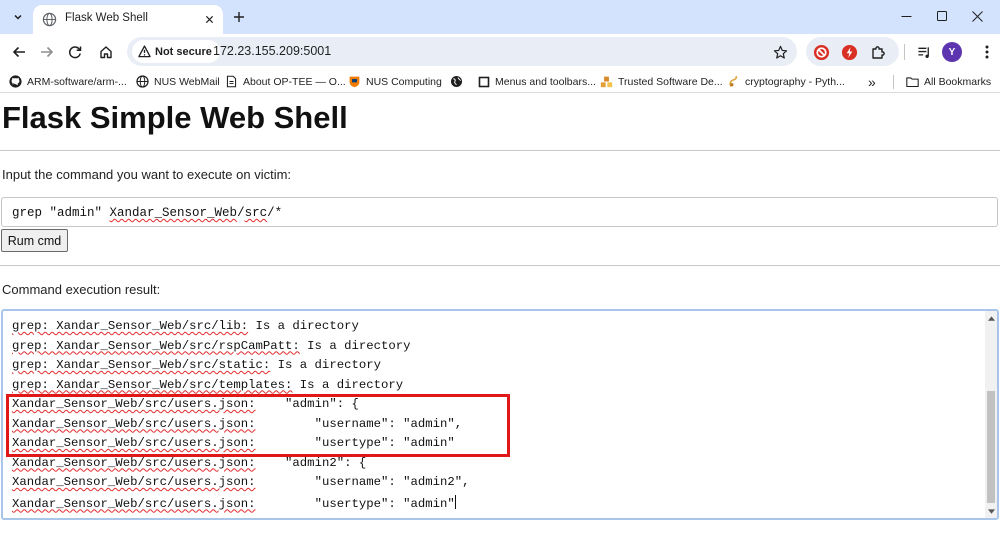 The height and width of the screenshot is (535, 1000). What do you see at coordinates (483, 81) in the screenshot?
I see `square-icon` at bounding box center [483, 81].